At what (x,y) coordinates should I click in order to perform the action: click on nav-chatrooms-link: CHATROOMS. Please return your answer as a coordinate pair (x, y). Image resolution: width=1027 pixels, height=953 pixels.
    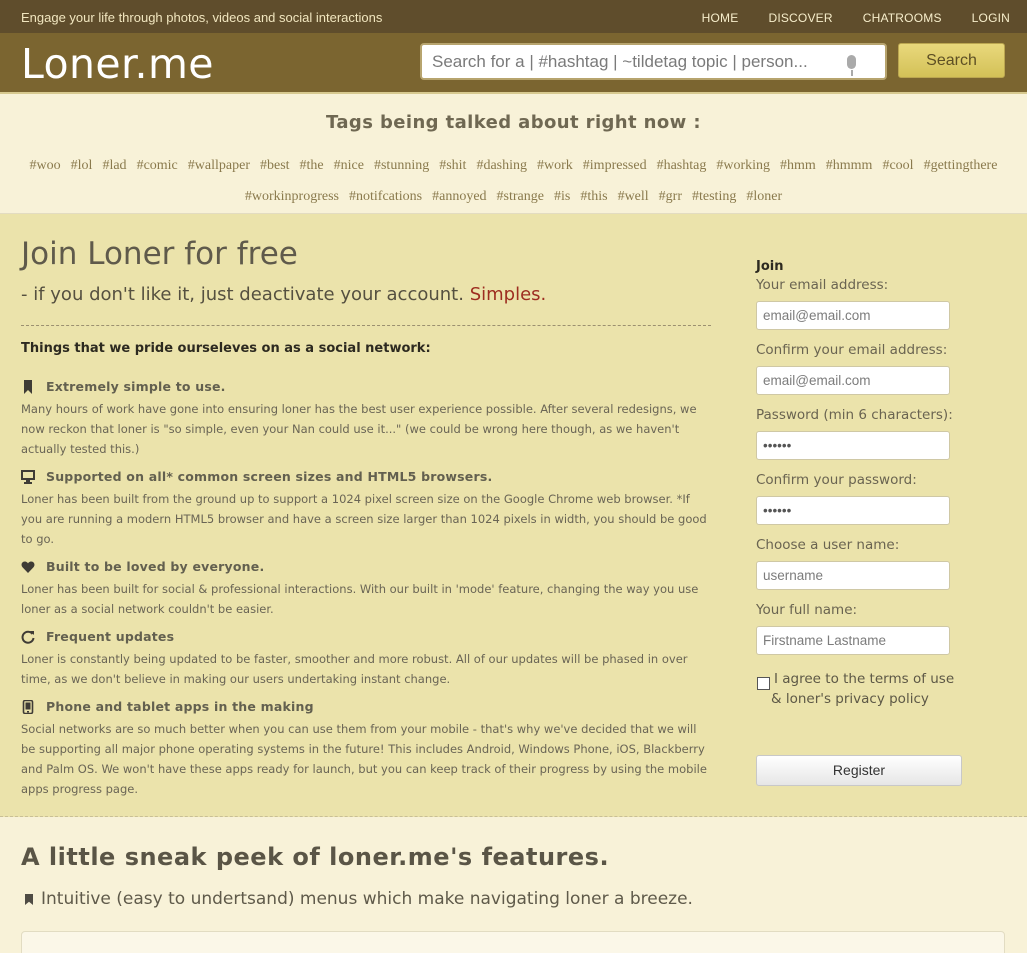
    Looking at the image, I should click on (902, 18).